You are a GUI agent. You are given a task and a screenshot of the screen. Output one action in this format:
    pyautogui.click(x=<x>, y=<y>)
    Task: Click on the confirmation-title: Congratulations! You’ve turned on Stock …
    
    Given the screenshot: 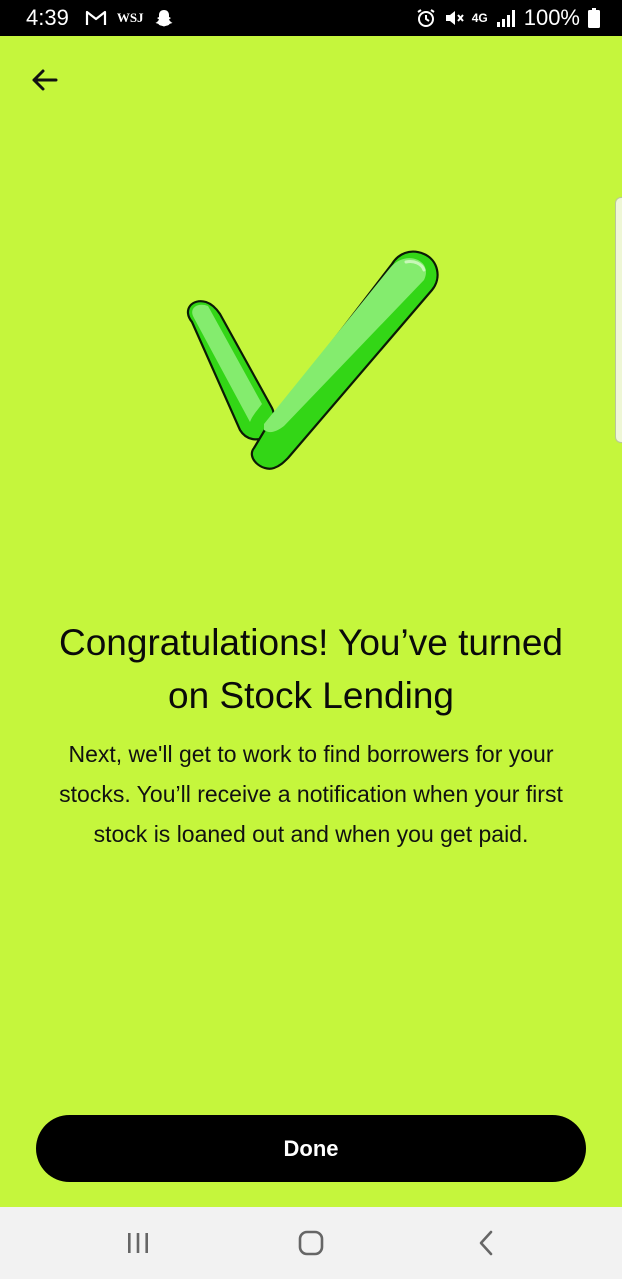 What is the action you would take?
    pyautogui.click(x=311, y=669)
    